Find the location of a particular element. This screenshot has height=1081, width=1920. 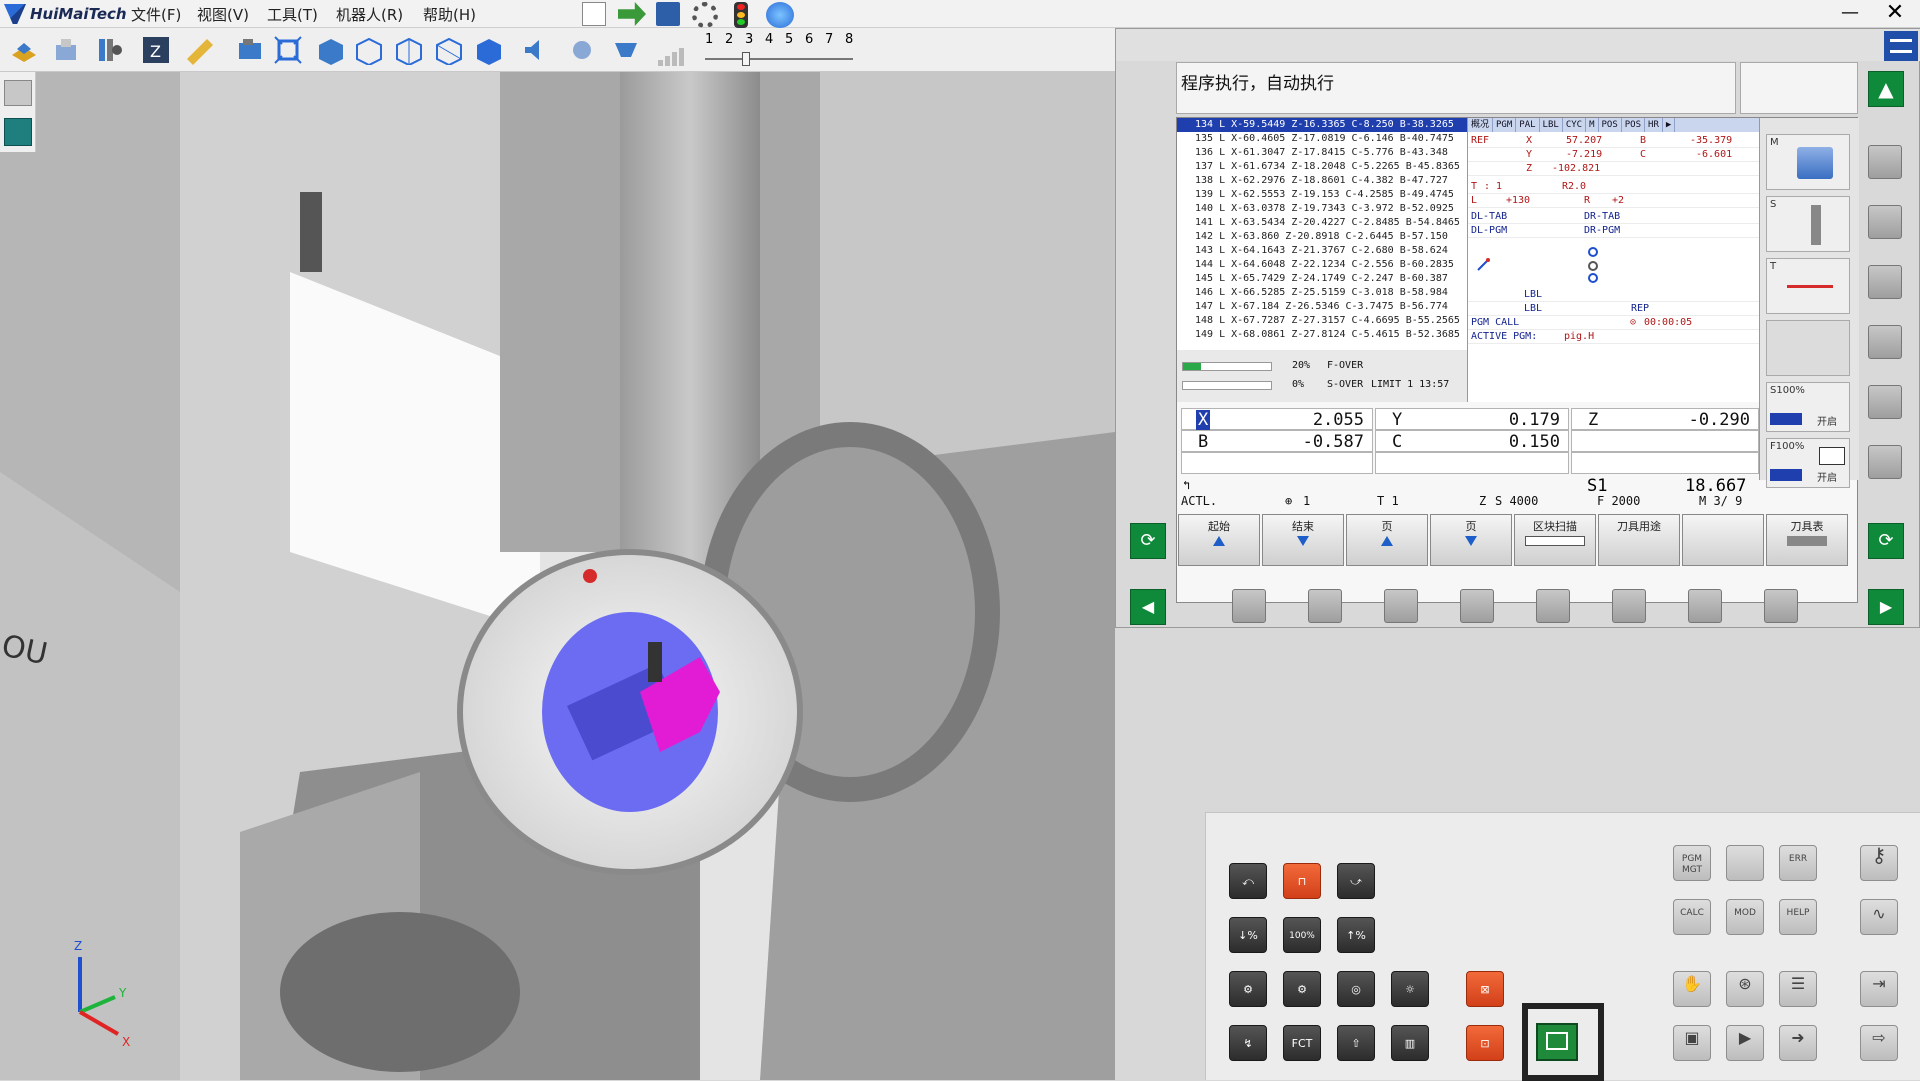

door-key: ▥ is located at coordinates (1410, 1043).